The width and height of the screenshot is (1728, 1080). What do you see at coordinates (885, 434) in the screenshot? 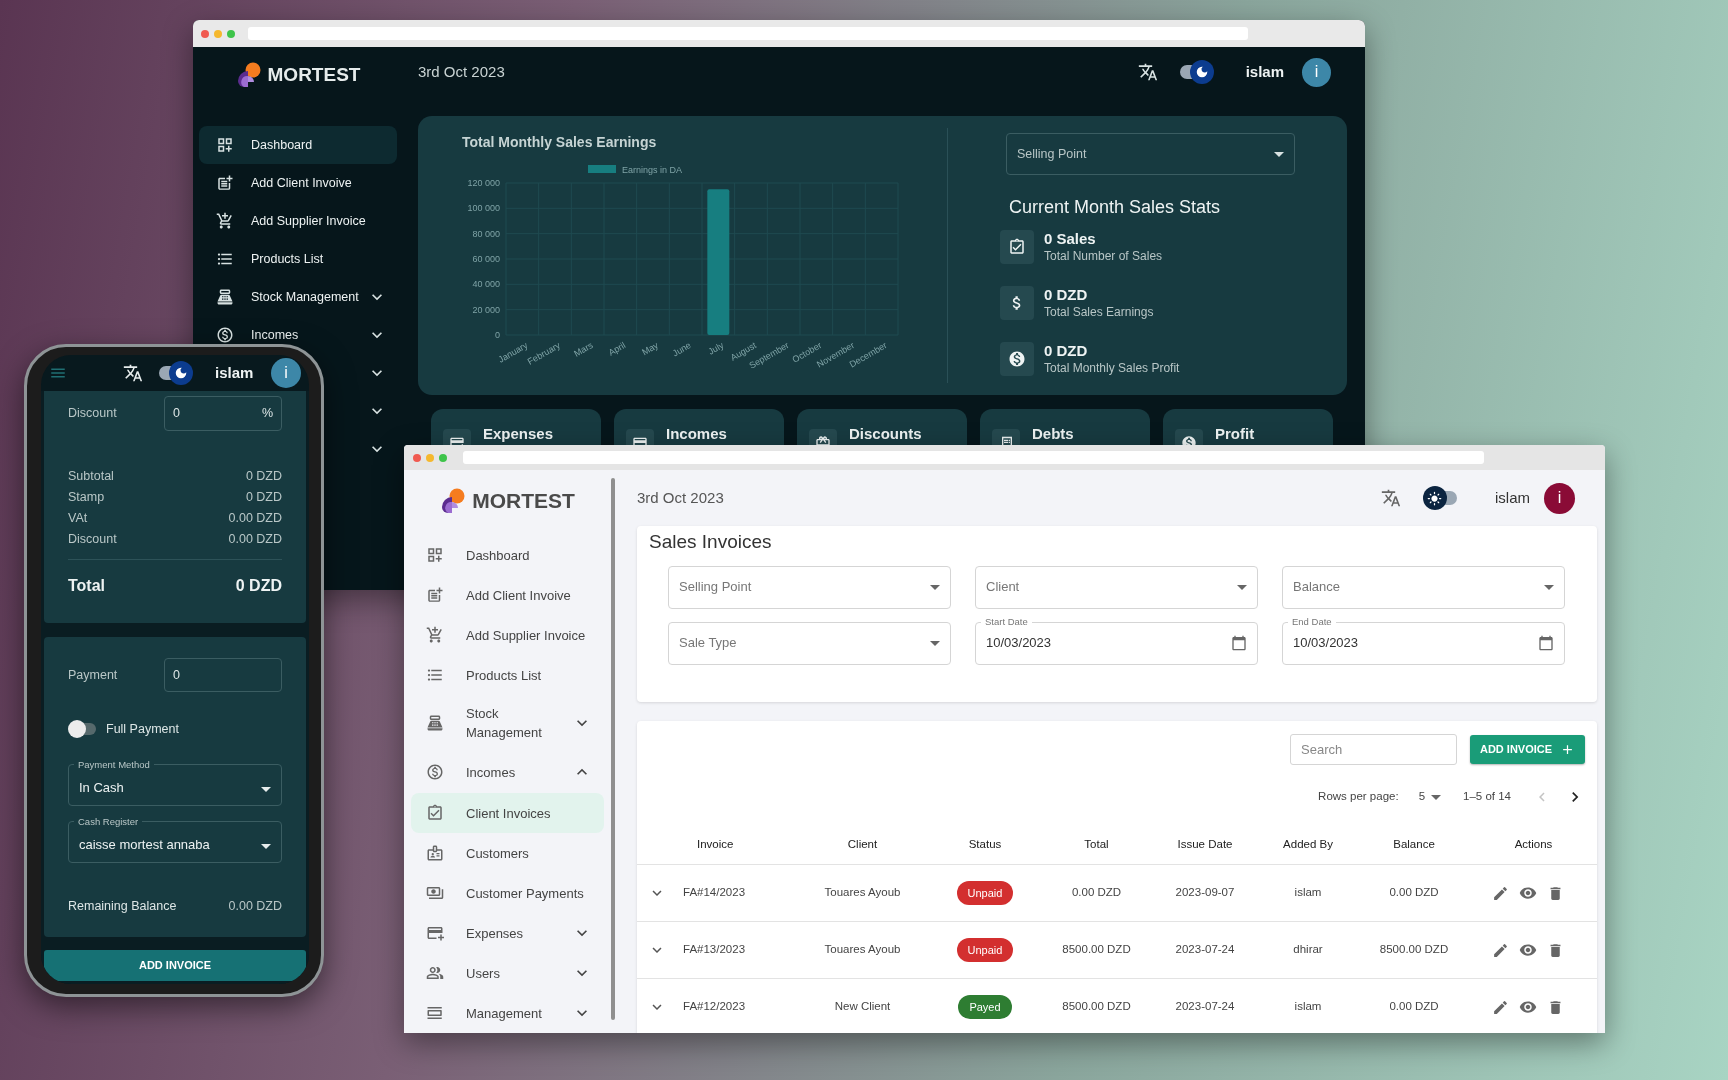
I see `card-title: Discounts` at bounding box center [885, 434].